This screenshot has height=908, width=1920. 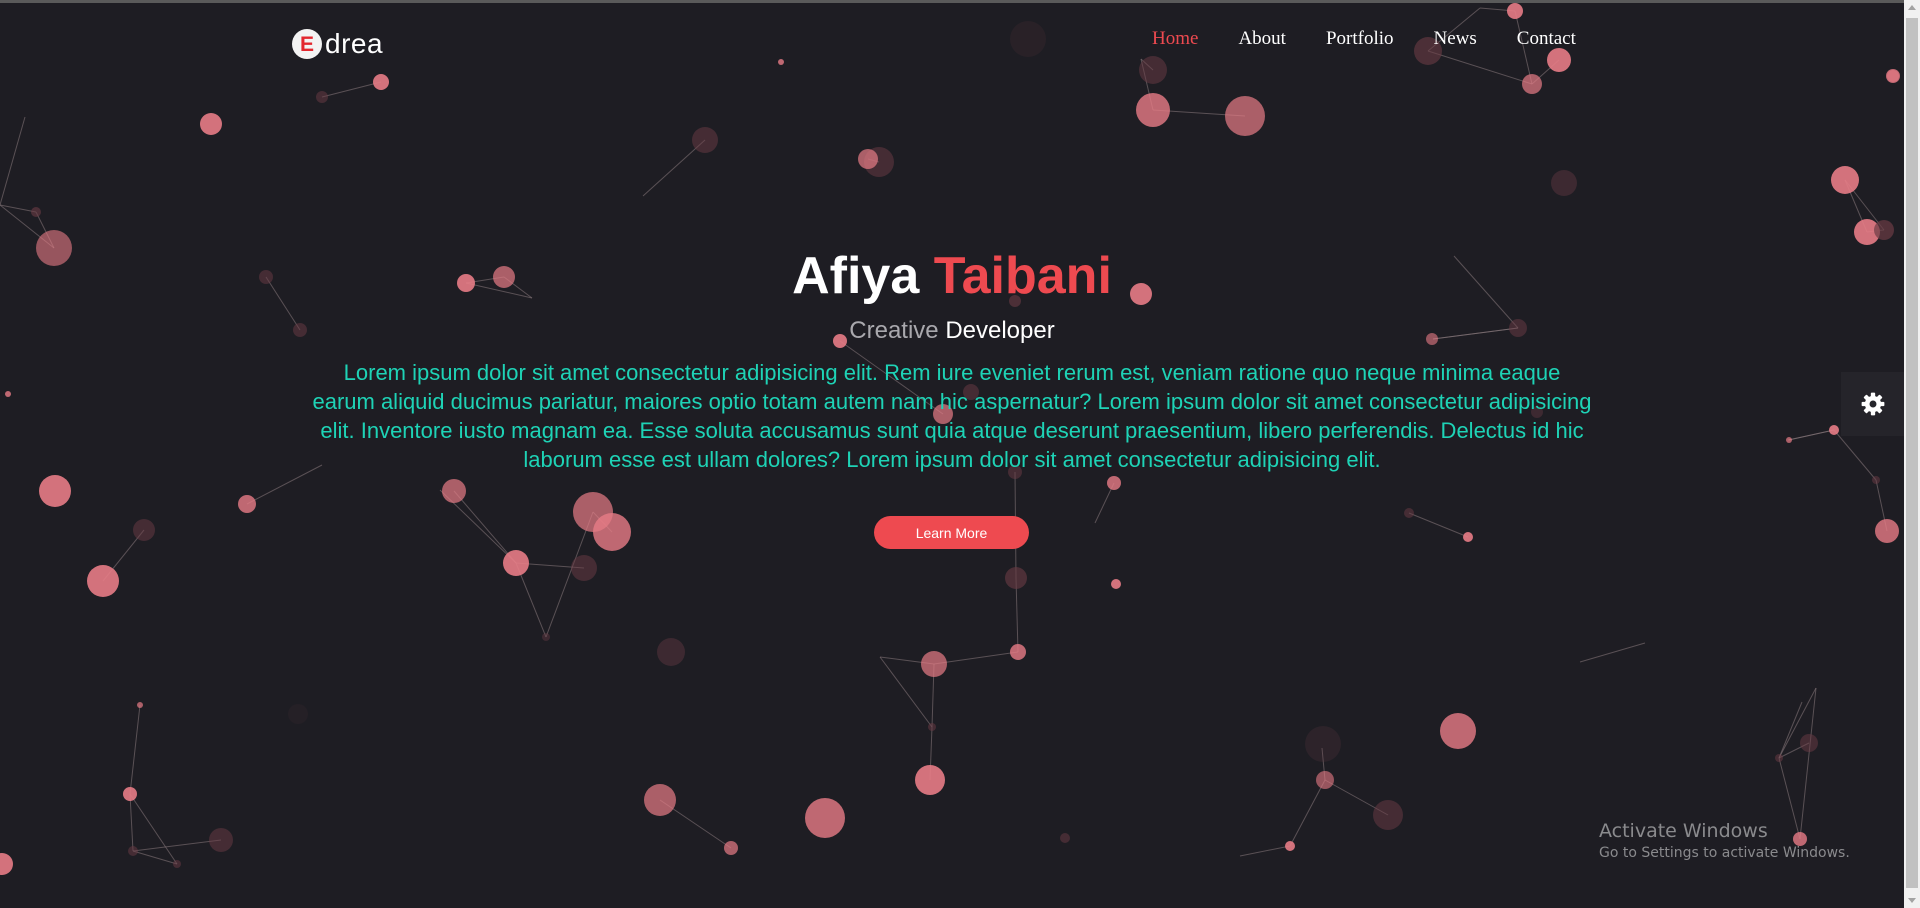 I want to click on hero-subtitle: Creative Developer, so click(x=952, y=331).